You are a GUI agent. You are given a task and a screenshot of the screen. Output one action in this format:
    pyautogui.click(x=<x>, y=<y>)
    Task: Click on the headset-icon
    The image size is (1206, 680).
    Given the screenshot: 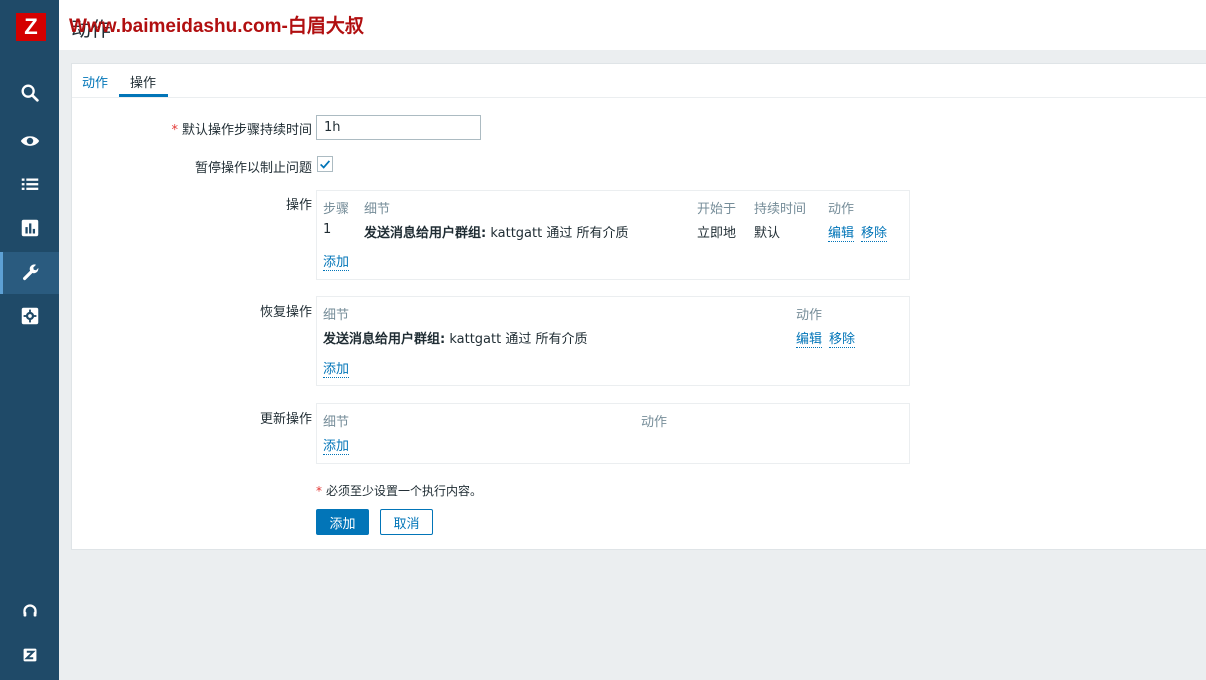 What is the action you would take?
    pyautogui.click(x=29, y=611)
    